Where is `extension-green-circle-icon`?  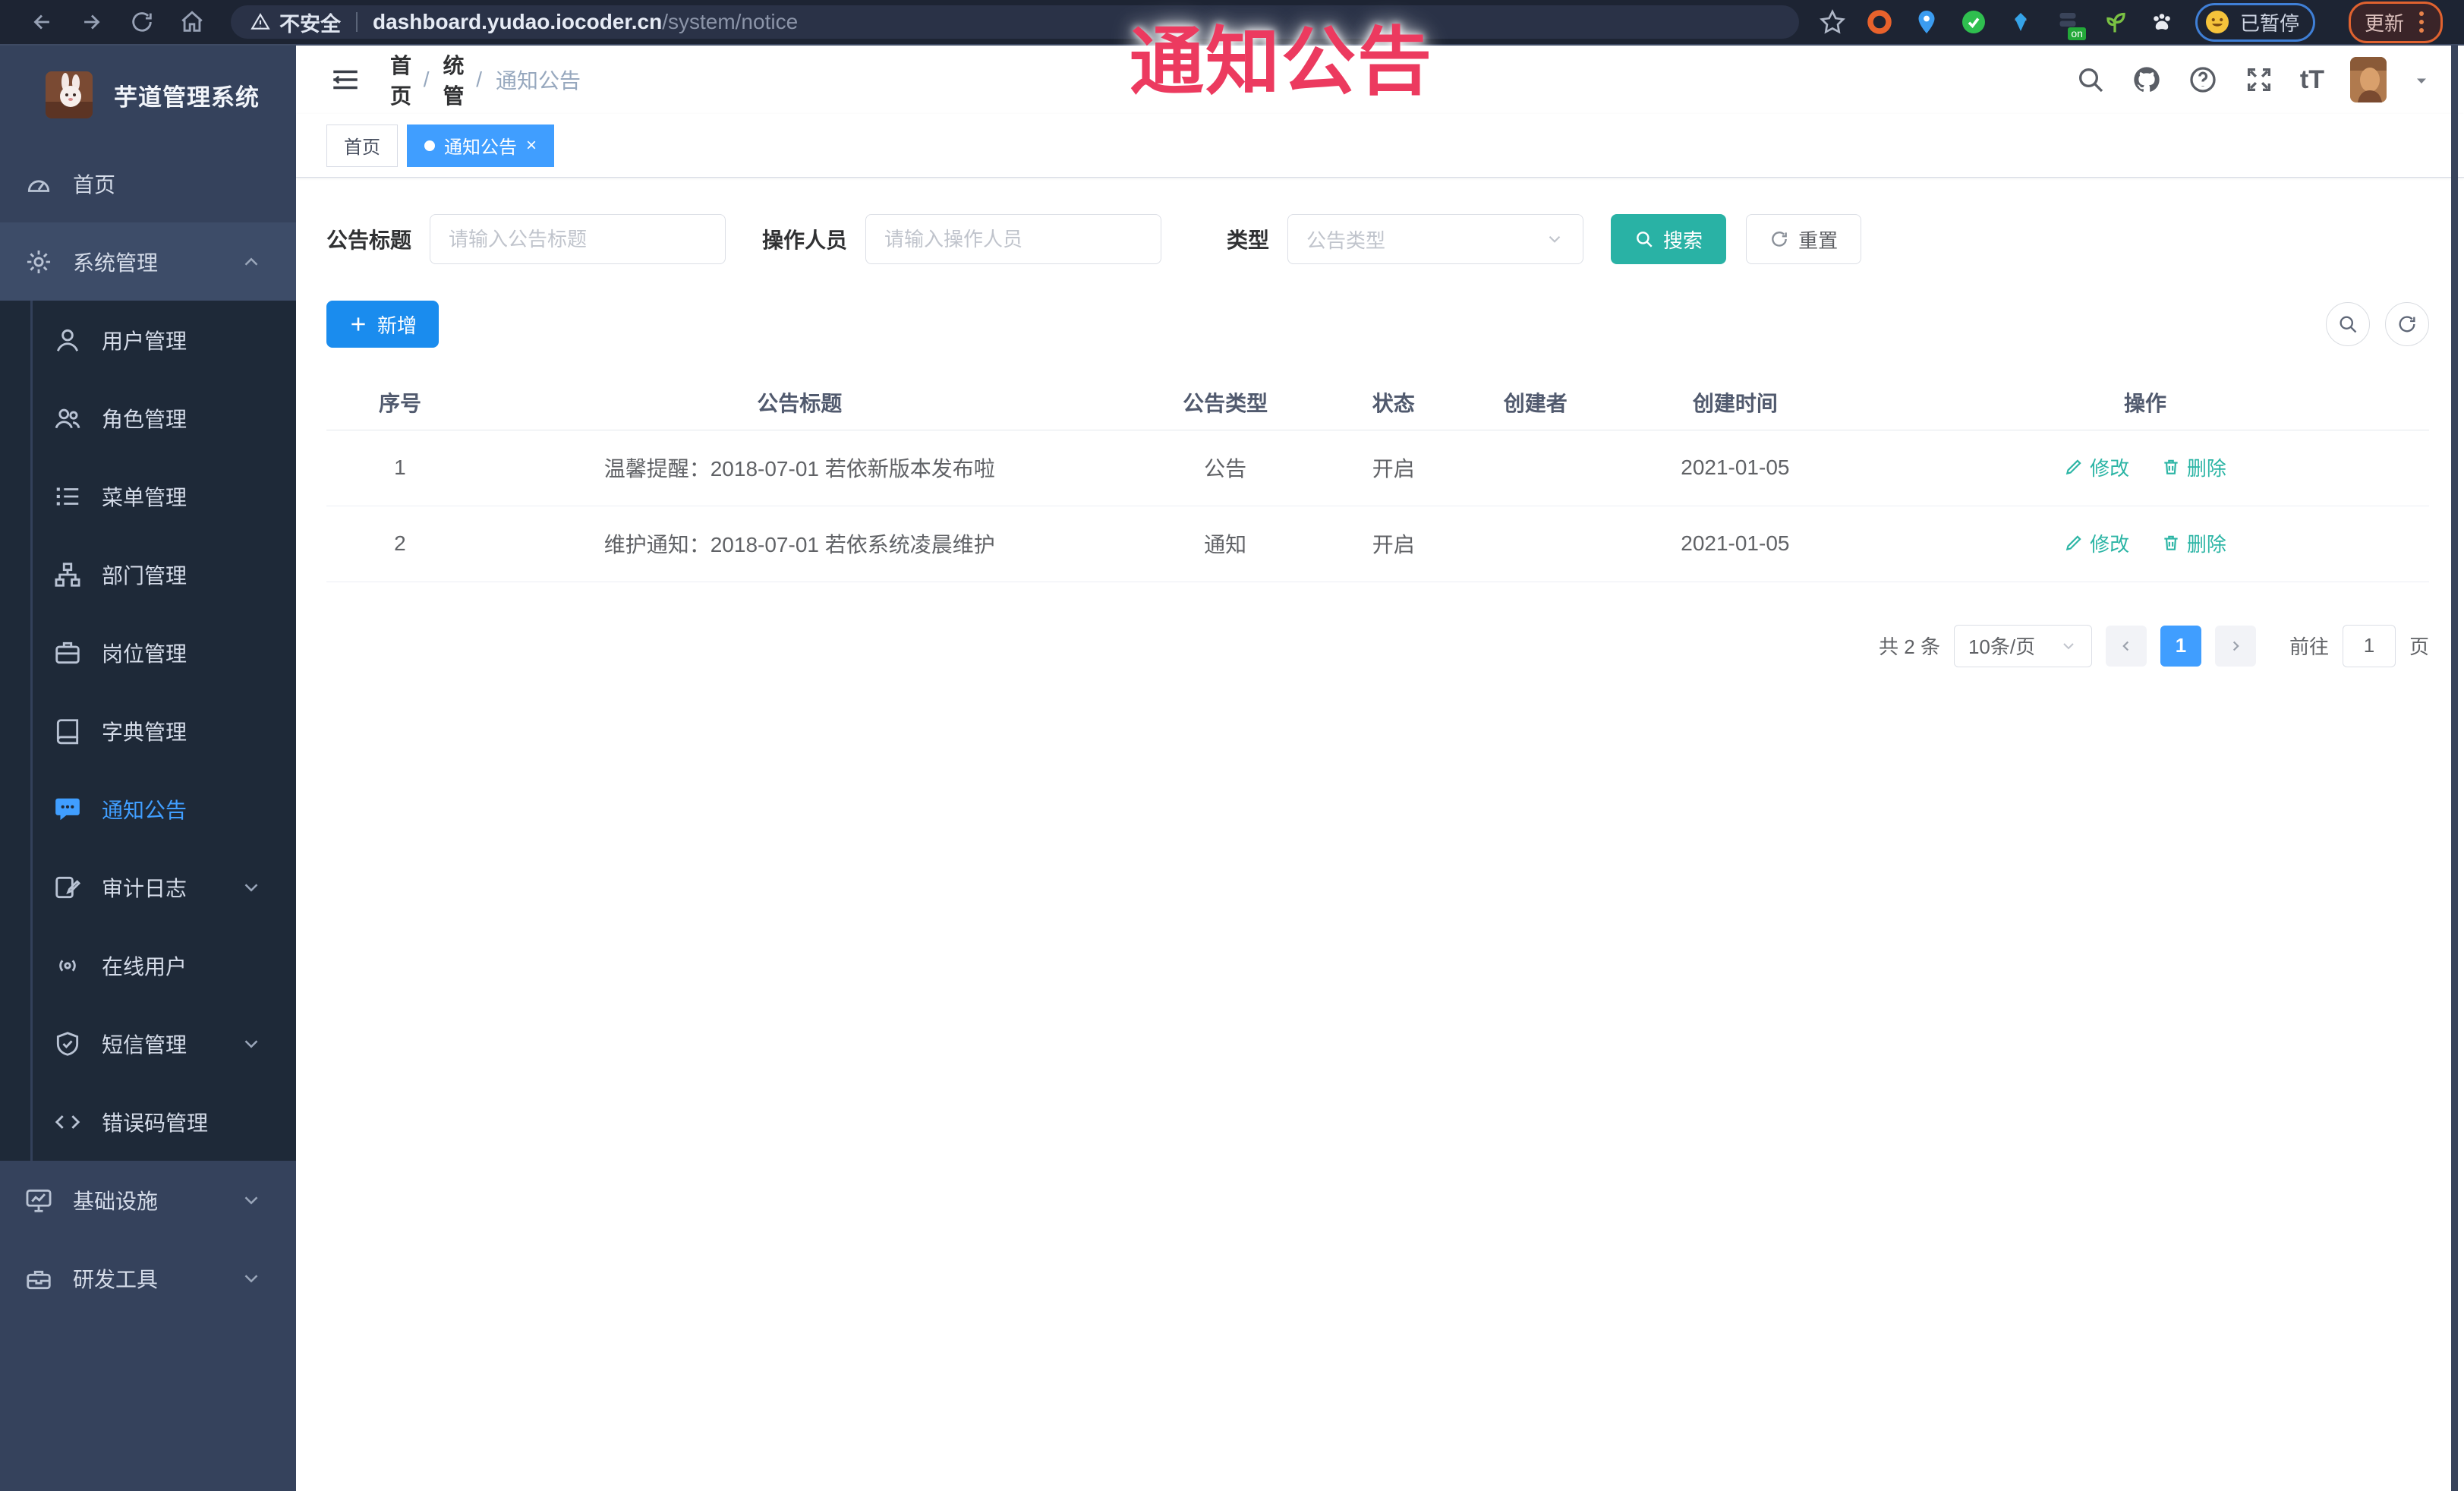
extension-green-circle-icon is located at coordinates (1974, 22).